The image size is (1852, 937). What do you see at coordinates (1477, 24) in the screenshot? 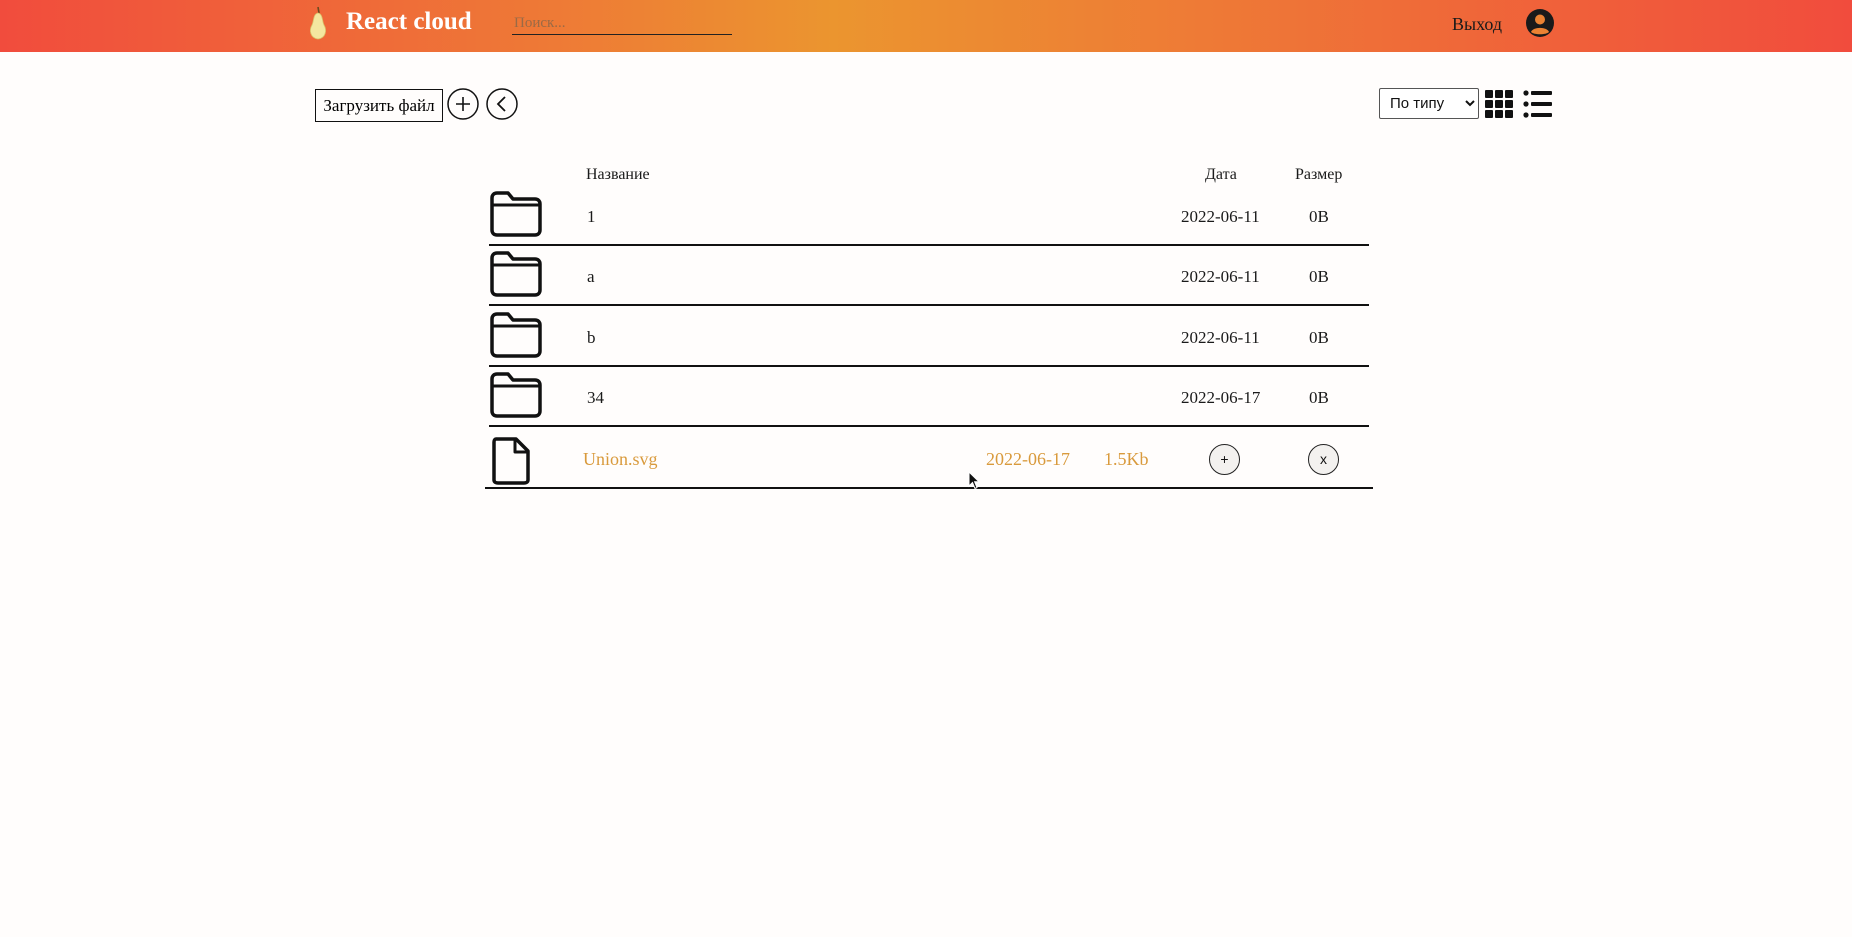
I see `logout-link: Выход` at bounding box center [1477, 24].